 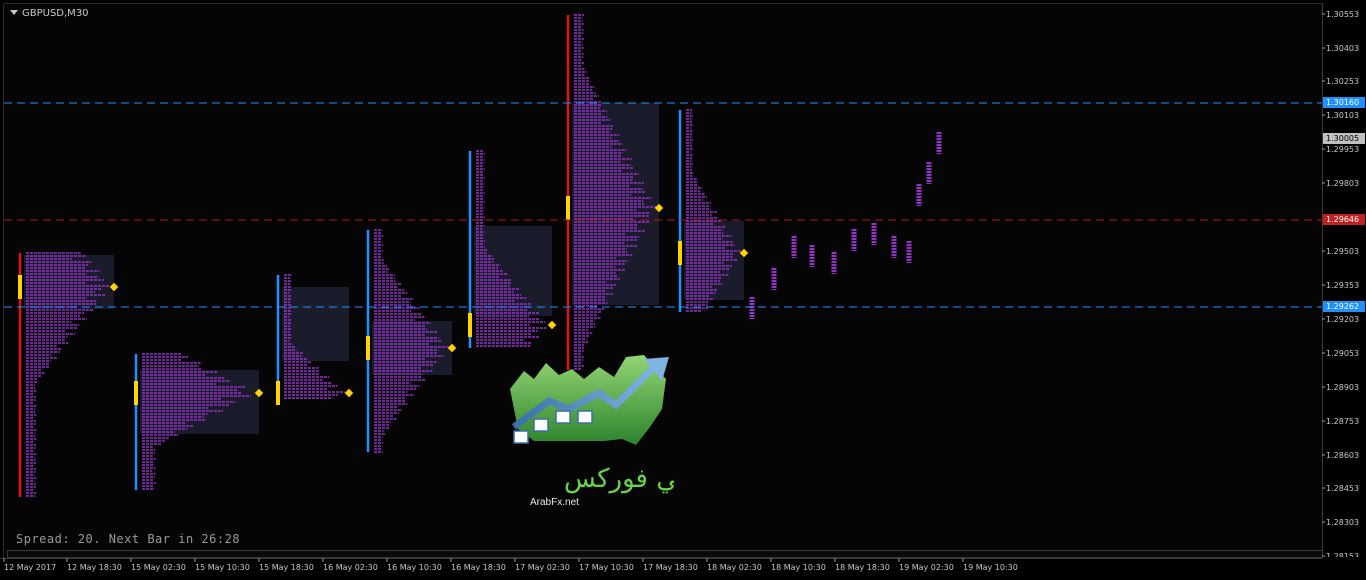 What do you see at coordinates (990, 567) in the screenshot?
I see `time-tick-label: 19 May 10:30` at bounding box center [990, 567].